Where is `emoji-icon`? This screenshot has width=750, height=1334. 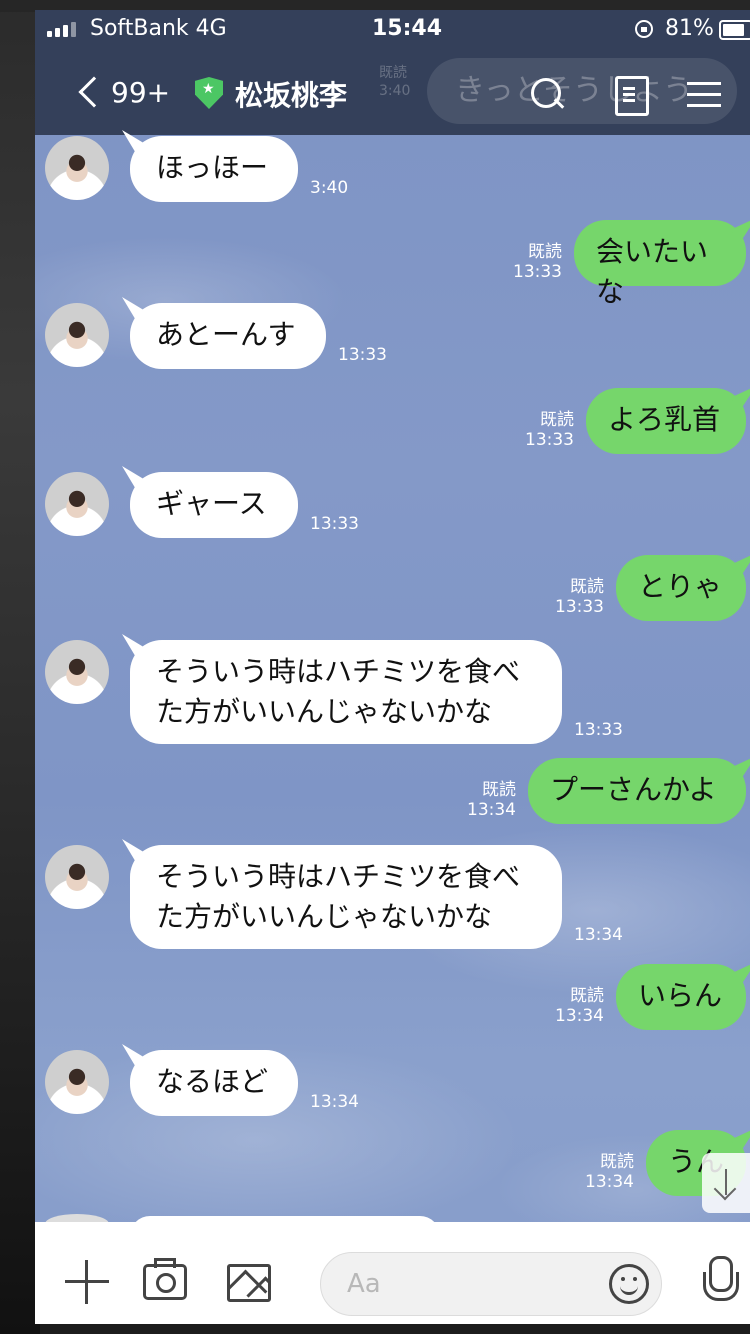
emoji-icon is located at coordinates (629, 1284).